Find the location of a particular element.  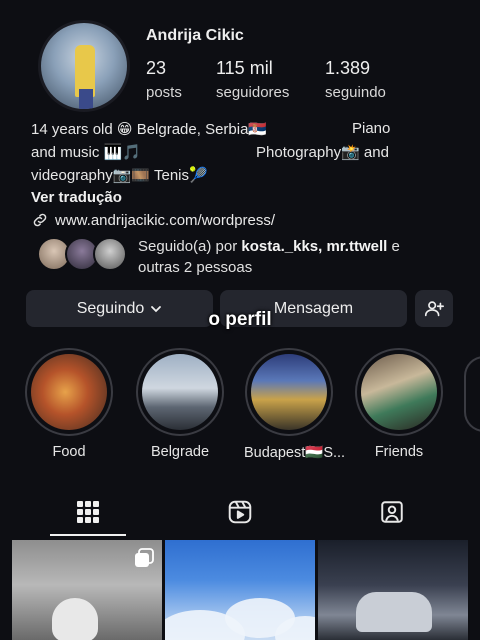

highlight-friends: Friends is located at coordinates (399, 404).